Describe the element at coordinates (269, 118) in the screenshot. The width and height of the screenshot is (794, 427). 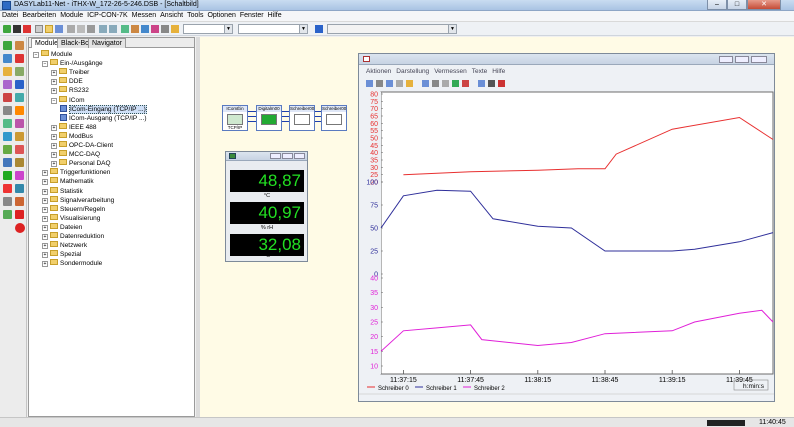
I see `worksheet-block: Digitalm00` at that location.